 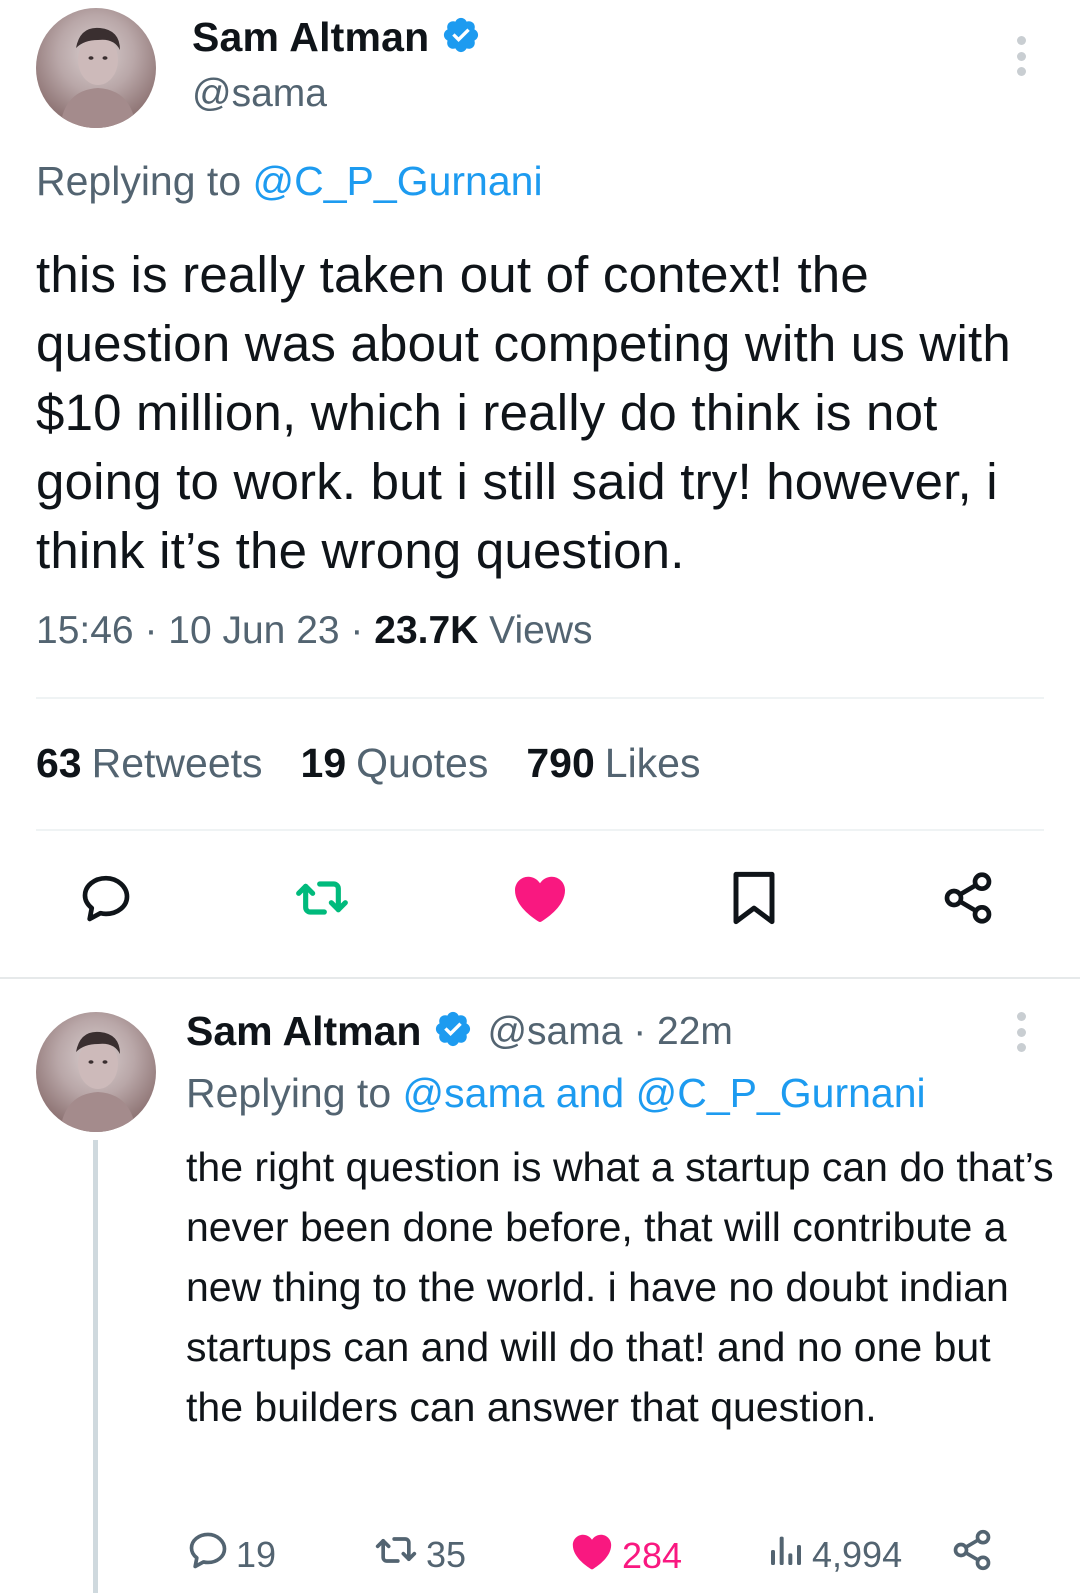 I want to click on quotes-count: 19, so click(x=323, y=763).